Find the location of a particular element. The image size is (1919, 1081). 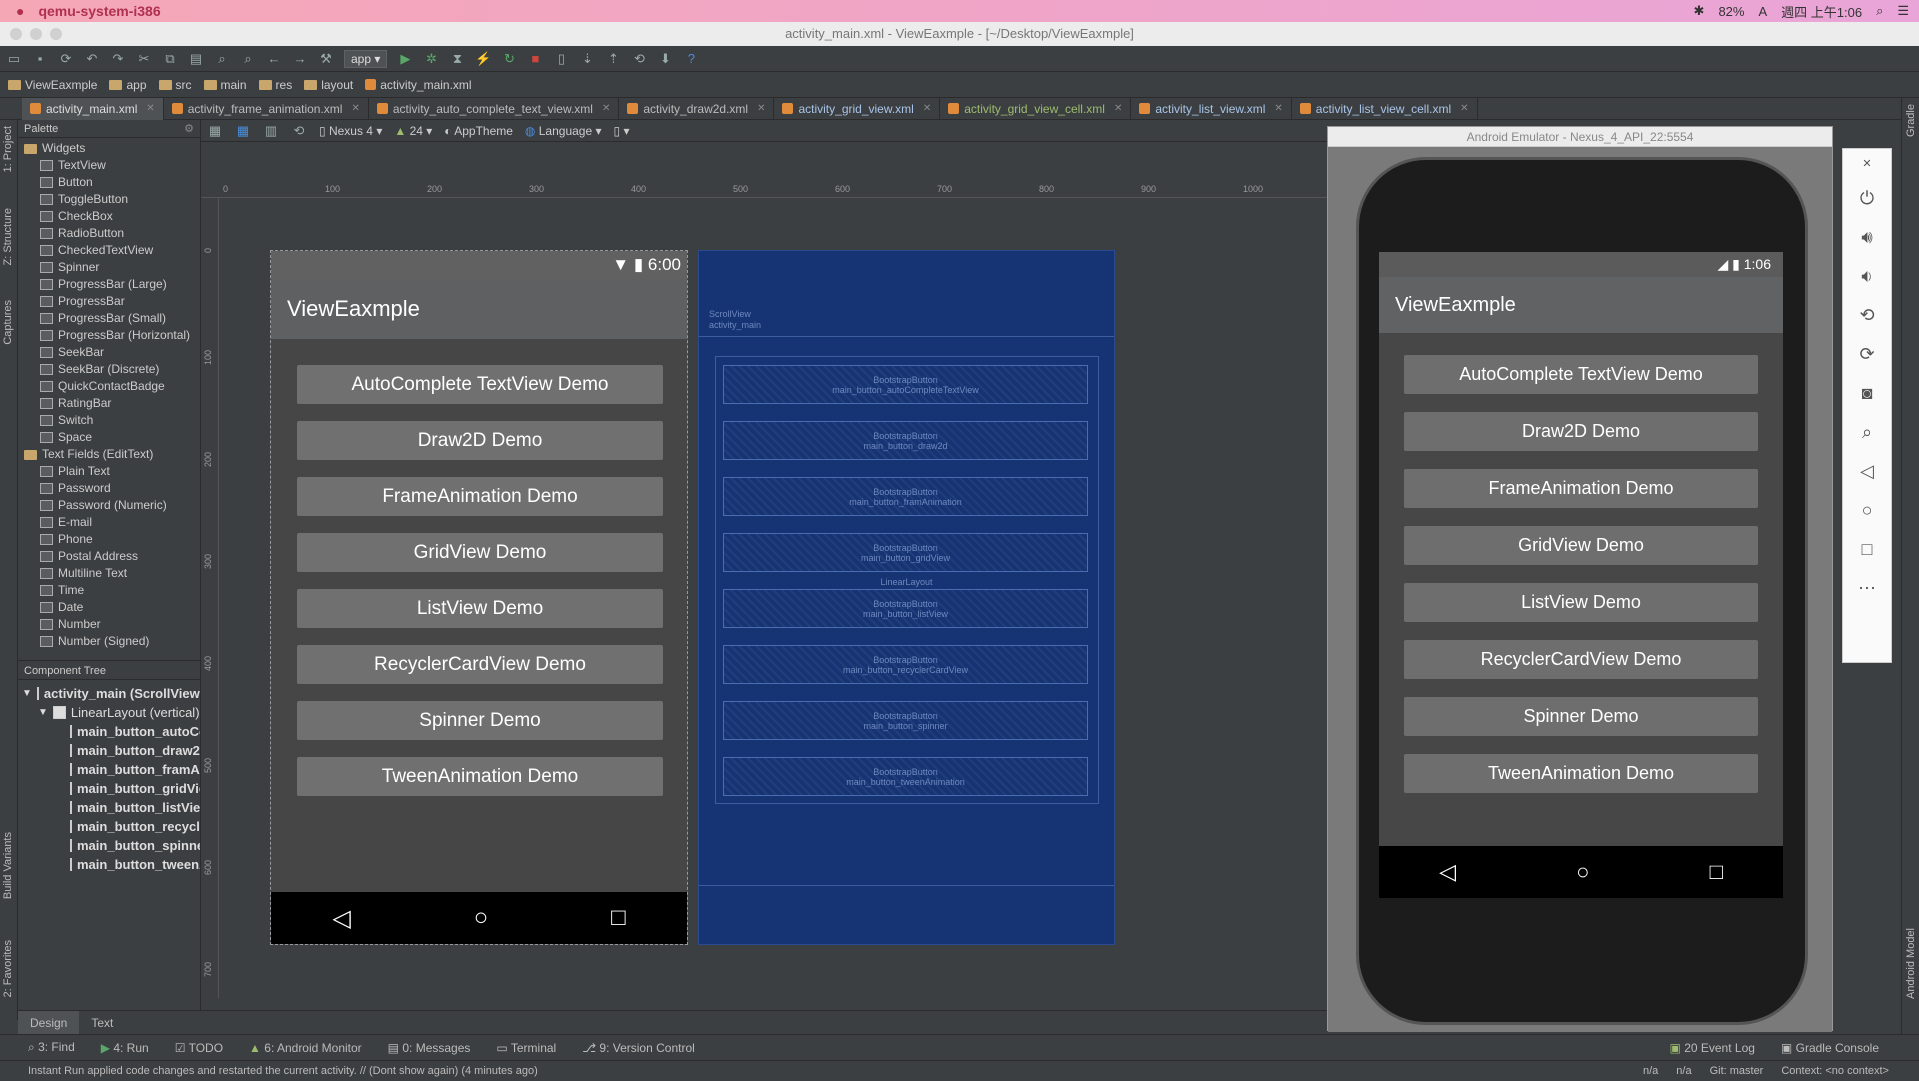

terminal-tool-button: ▭ Terminal is located at coordinates (526, 1048).